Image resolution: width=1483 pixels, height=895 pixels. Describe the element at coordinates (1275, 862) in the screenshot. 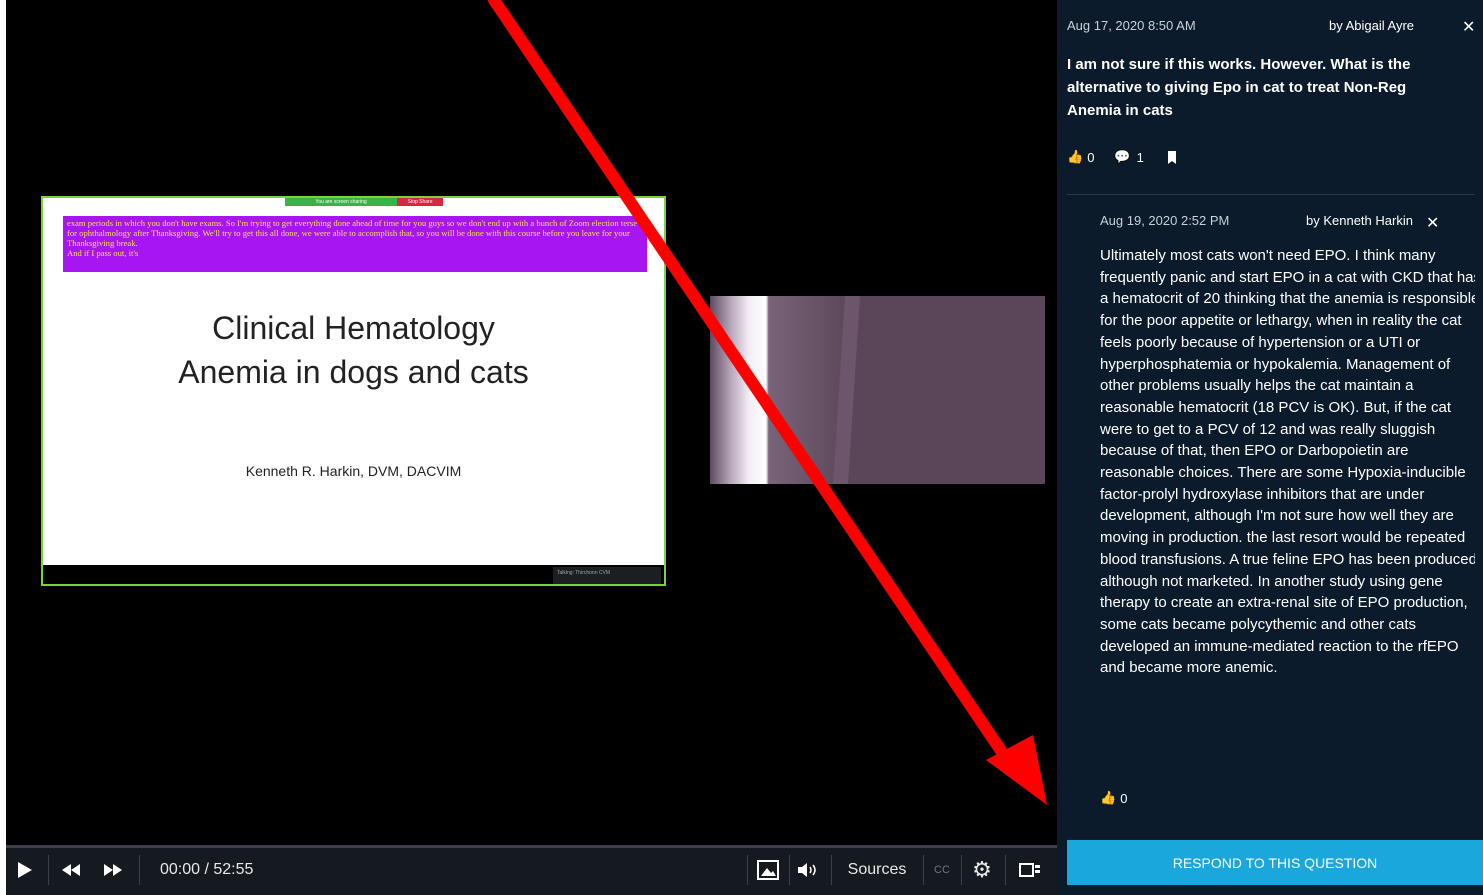

I see `respond-button: RESPOND TO THIS QUESTION` at that location.